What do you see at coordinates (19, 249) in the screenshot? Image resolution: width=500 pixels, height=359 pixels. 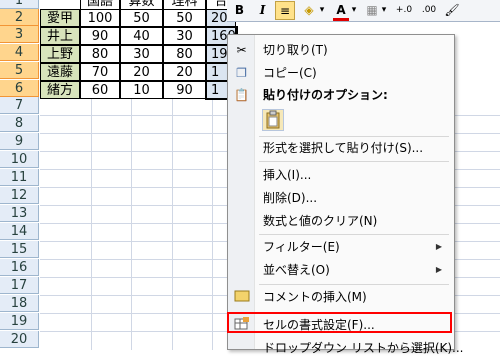 I see `row-header-15: 15` at bounding box center [19, 249].